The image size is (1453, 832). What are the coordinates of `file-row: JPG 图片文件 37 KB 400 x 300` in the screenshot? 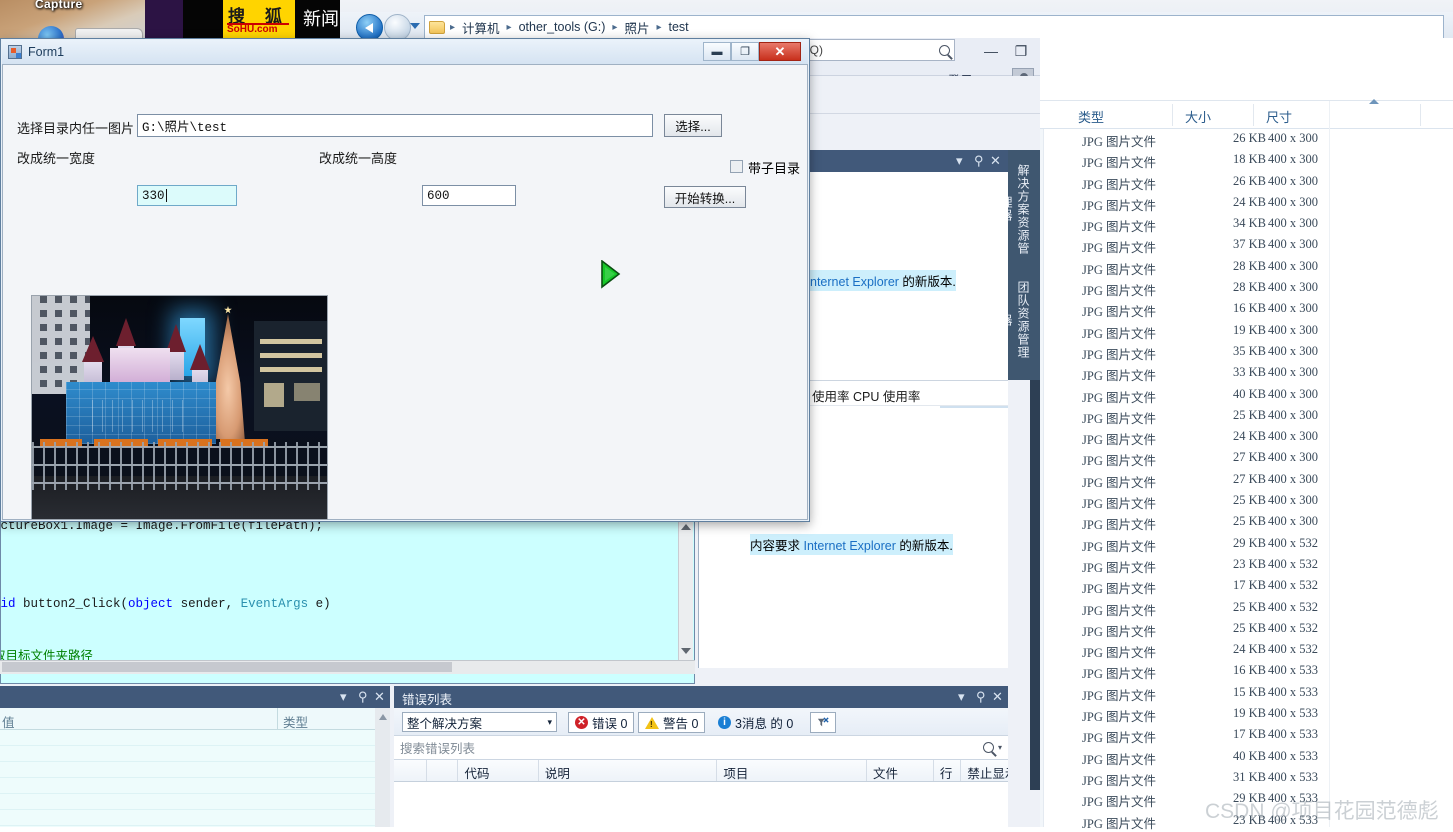 It's located at (1246, 245).